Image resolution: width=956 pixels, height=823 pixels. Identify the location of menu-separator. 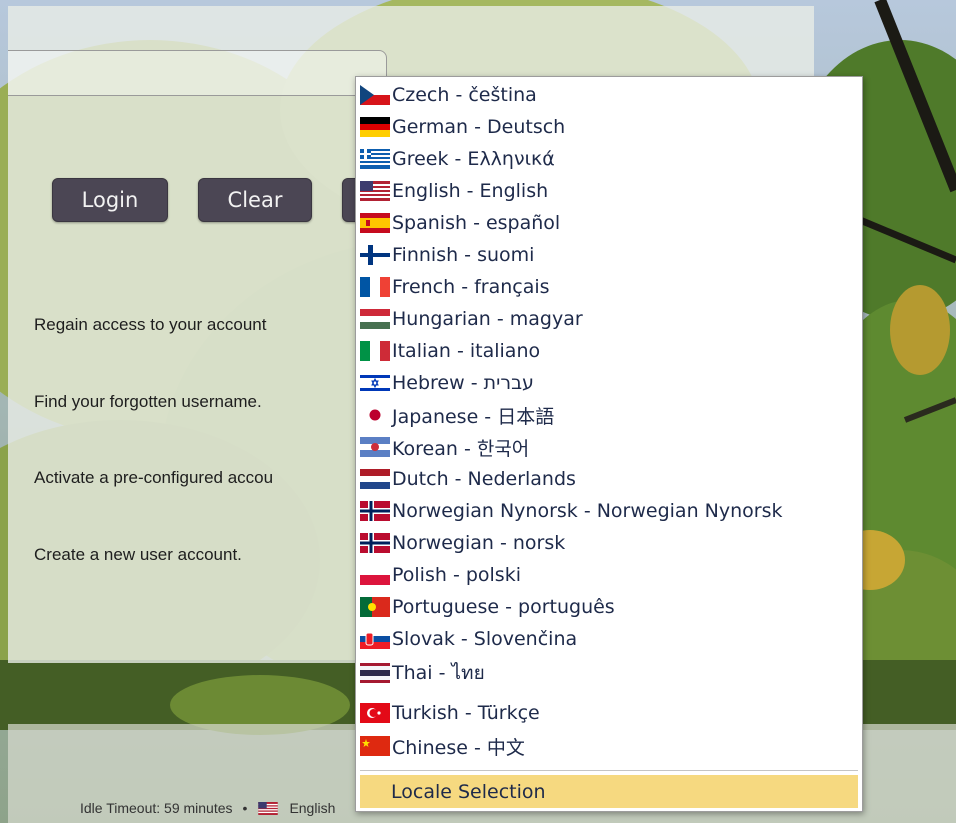
(609, 770).